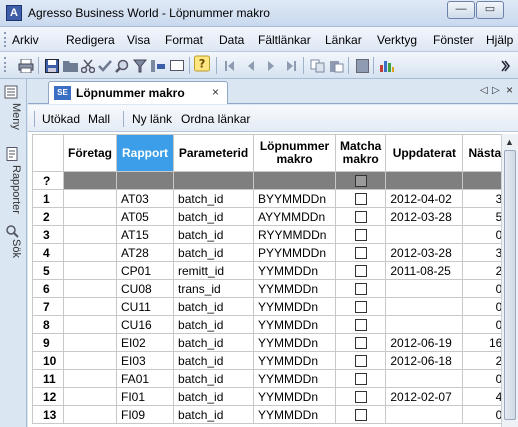 This screenshot has height=427, width=518. I want to click on cell-macro: BYYMMDDn, so click(295, 198).